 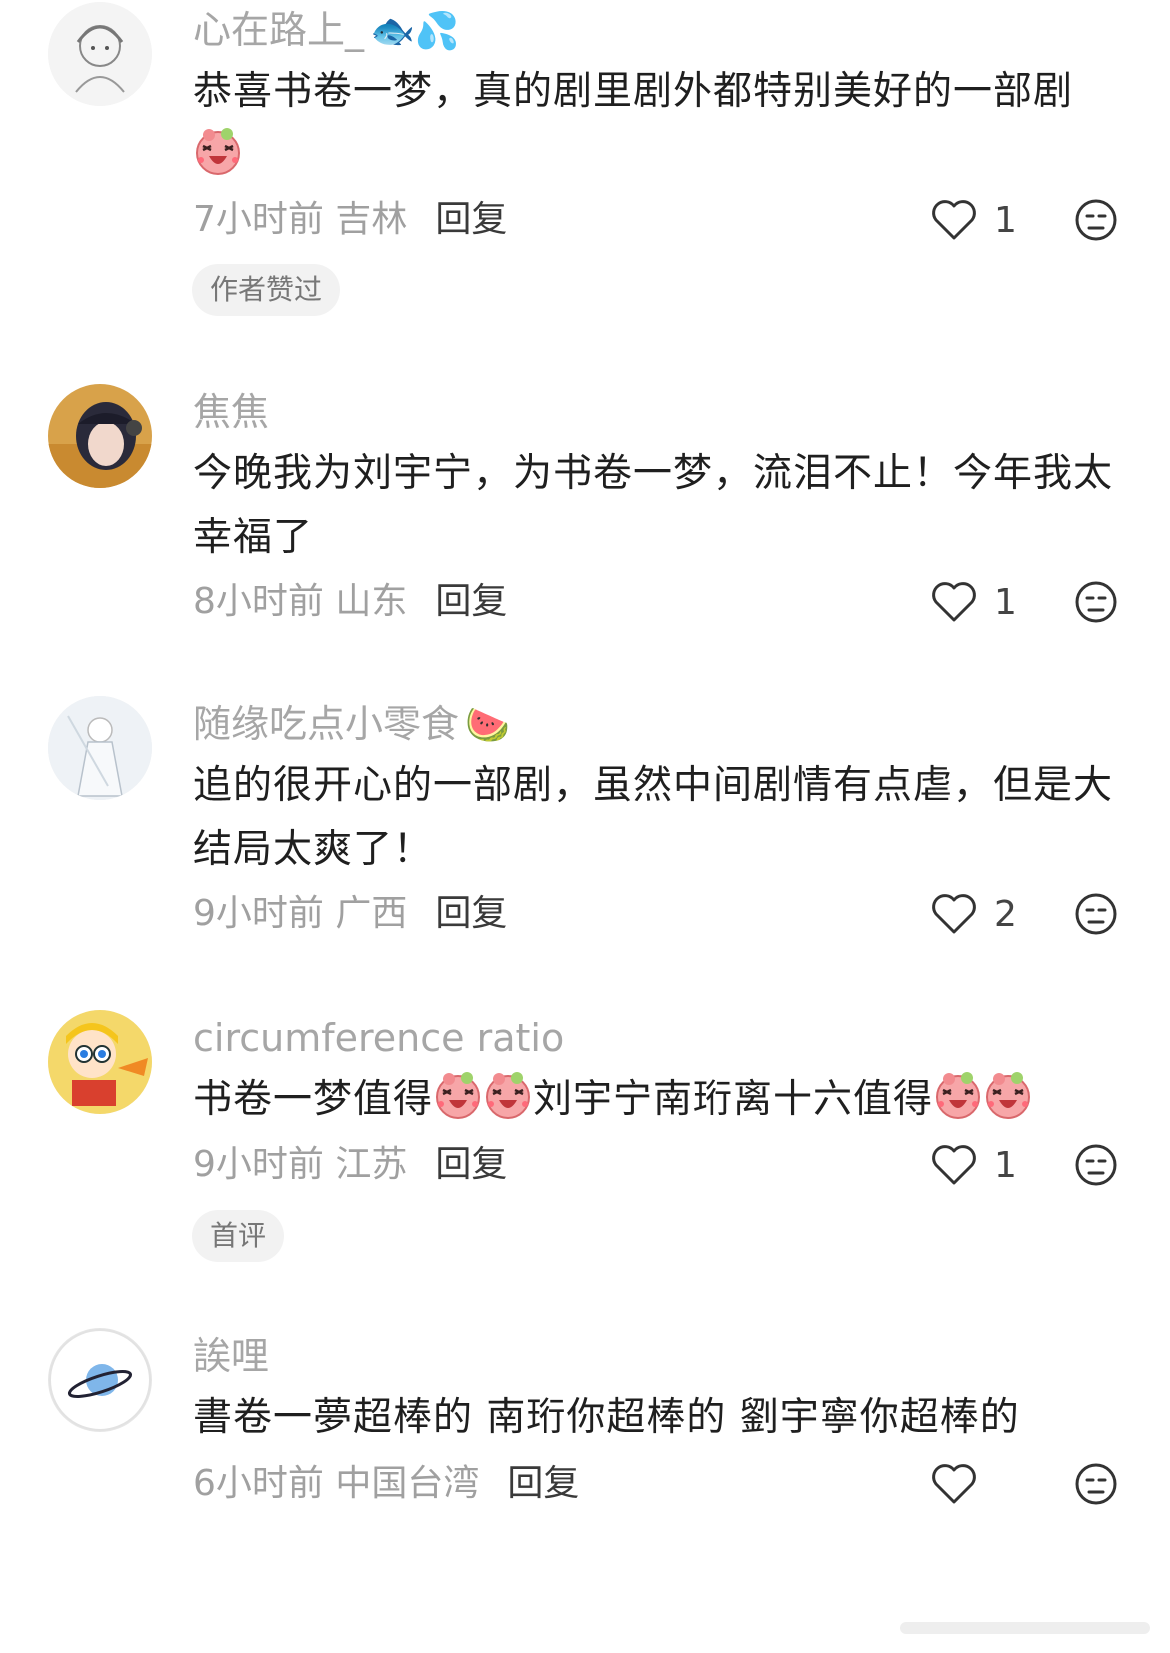 I want to click on like-button, so click(x=962, y=1484).